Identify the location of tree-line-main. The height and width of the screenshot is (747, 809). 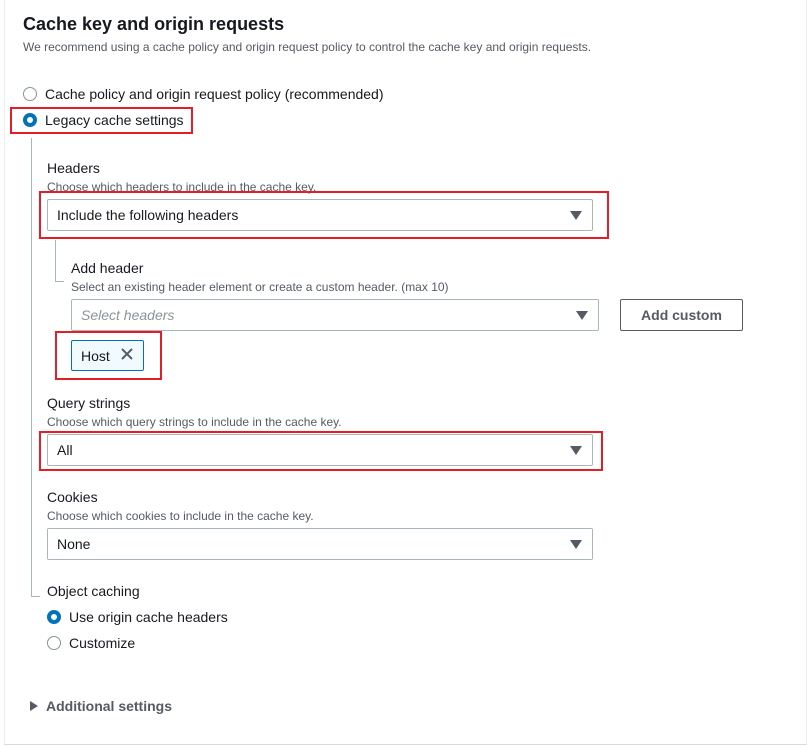
(31, 367).